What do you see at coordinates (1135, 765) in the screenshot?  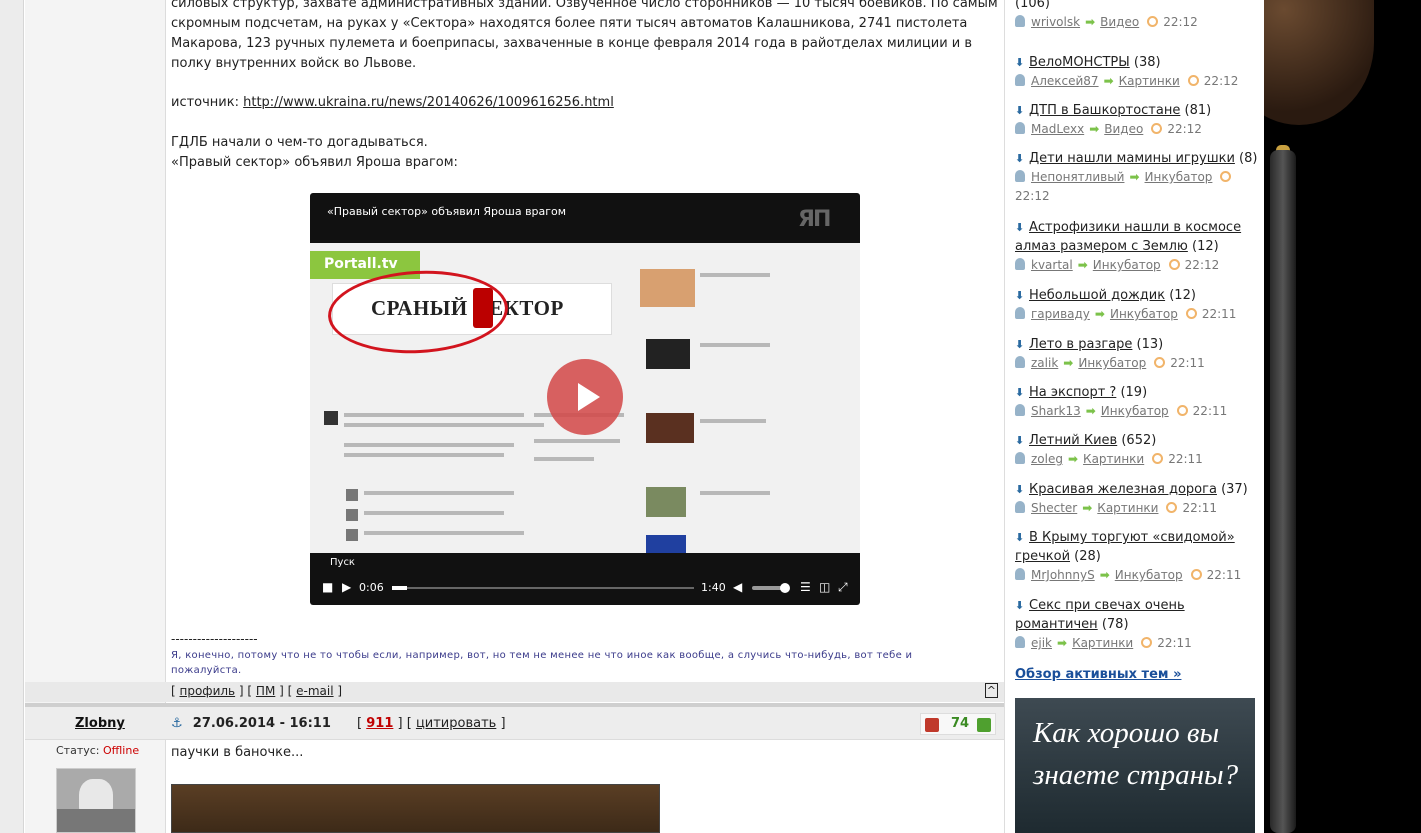 I see `quiz-banner: Как хорошо вы знаете страны?` at bounding box center [1135, 765].